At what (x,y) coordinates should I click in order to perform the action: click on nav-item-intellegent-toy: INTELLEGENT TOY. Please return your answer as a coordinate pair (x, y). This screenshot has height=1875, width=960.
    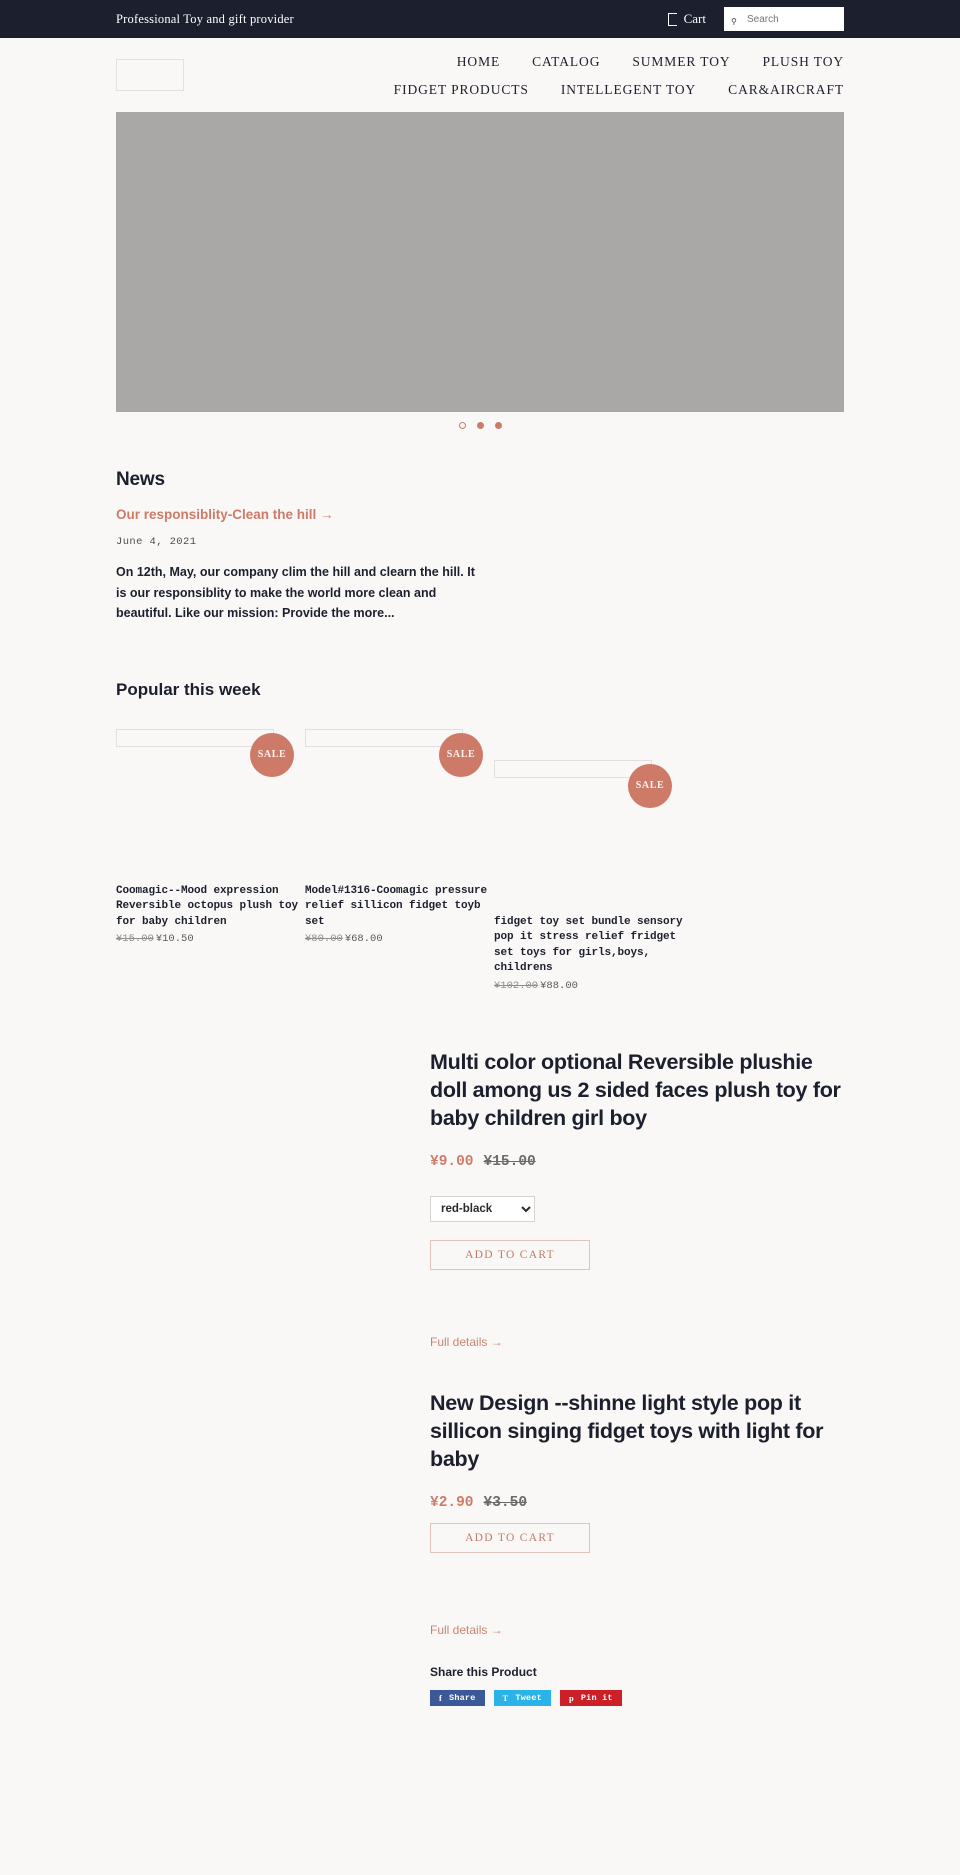
    Looking at the image, I should click on (628, 90).